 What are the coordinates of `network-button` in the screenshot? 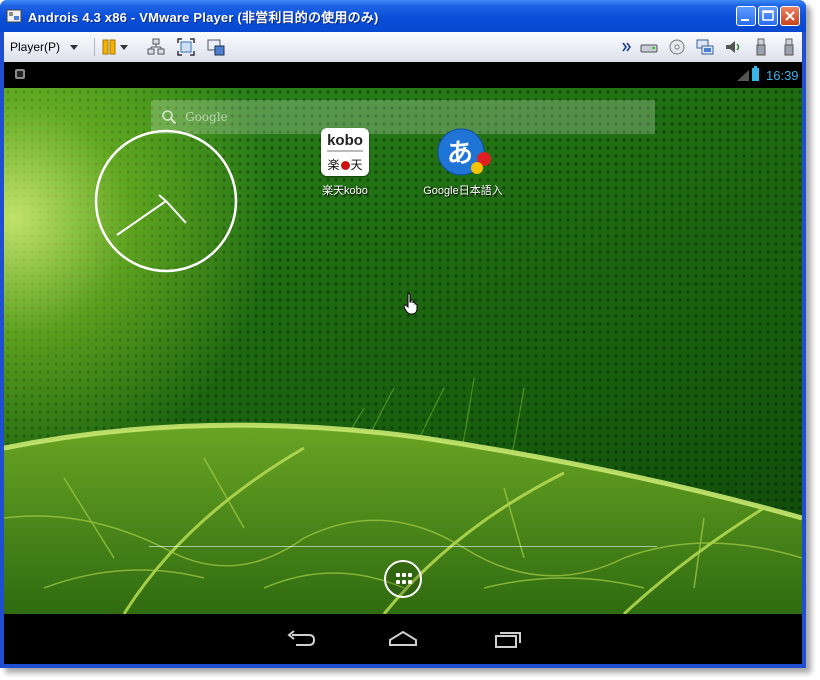 It's located at (156, 47).